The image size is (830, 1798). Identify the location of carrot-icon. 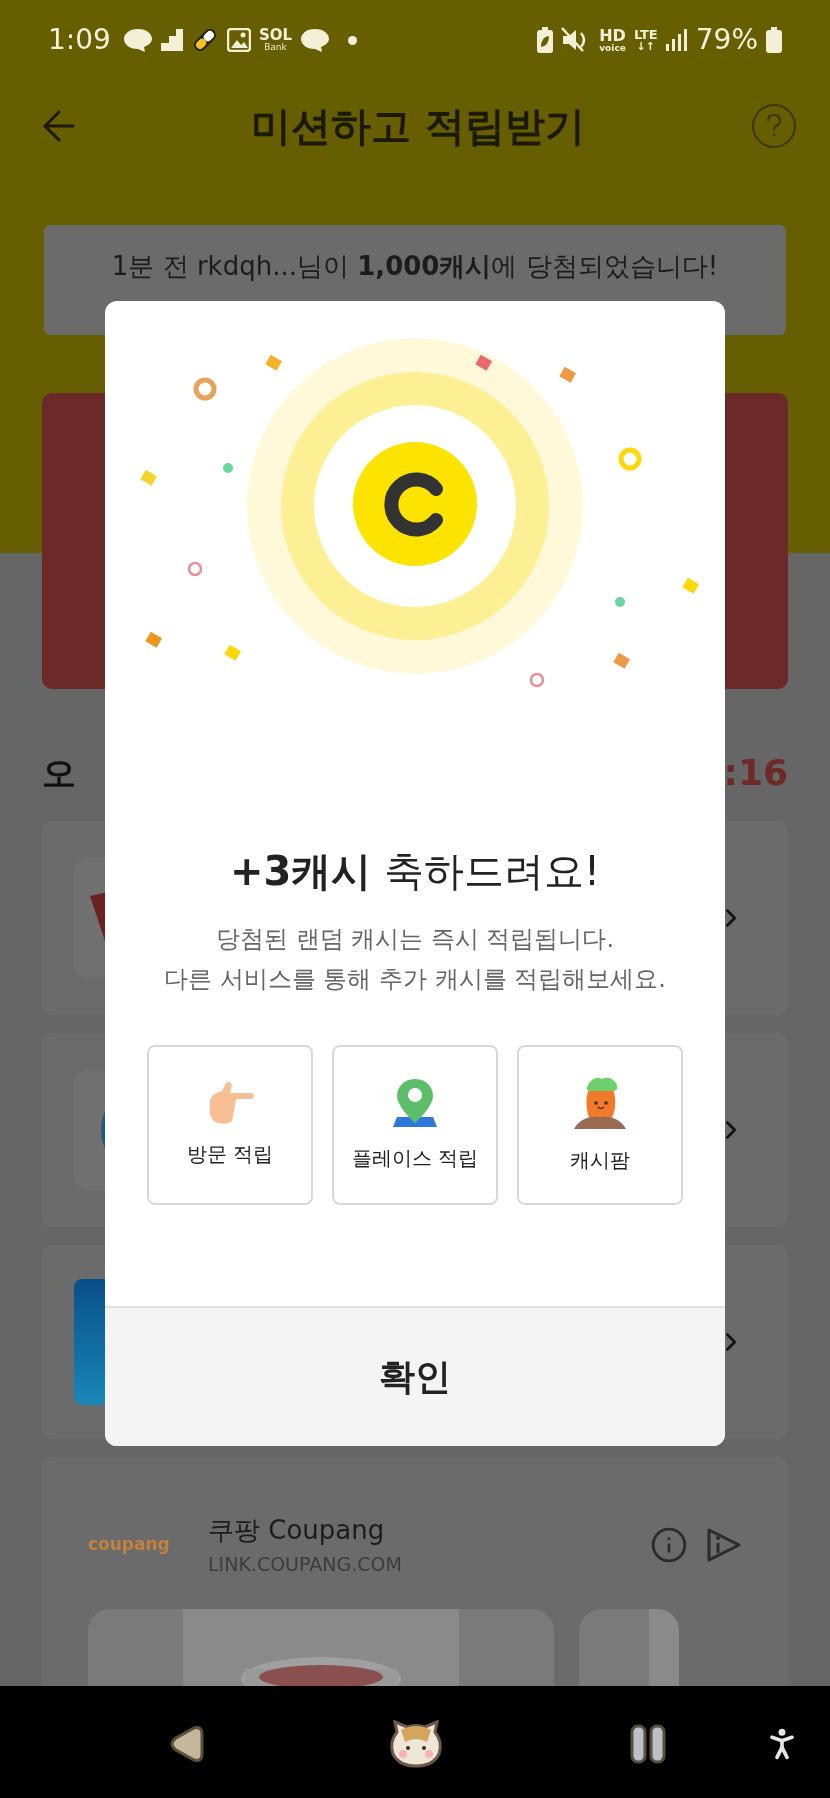
(600, 1103).